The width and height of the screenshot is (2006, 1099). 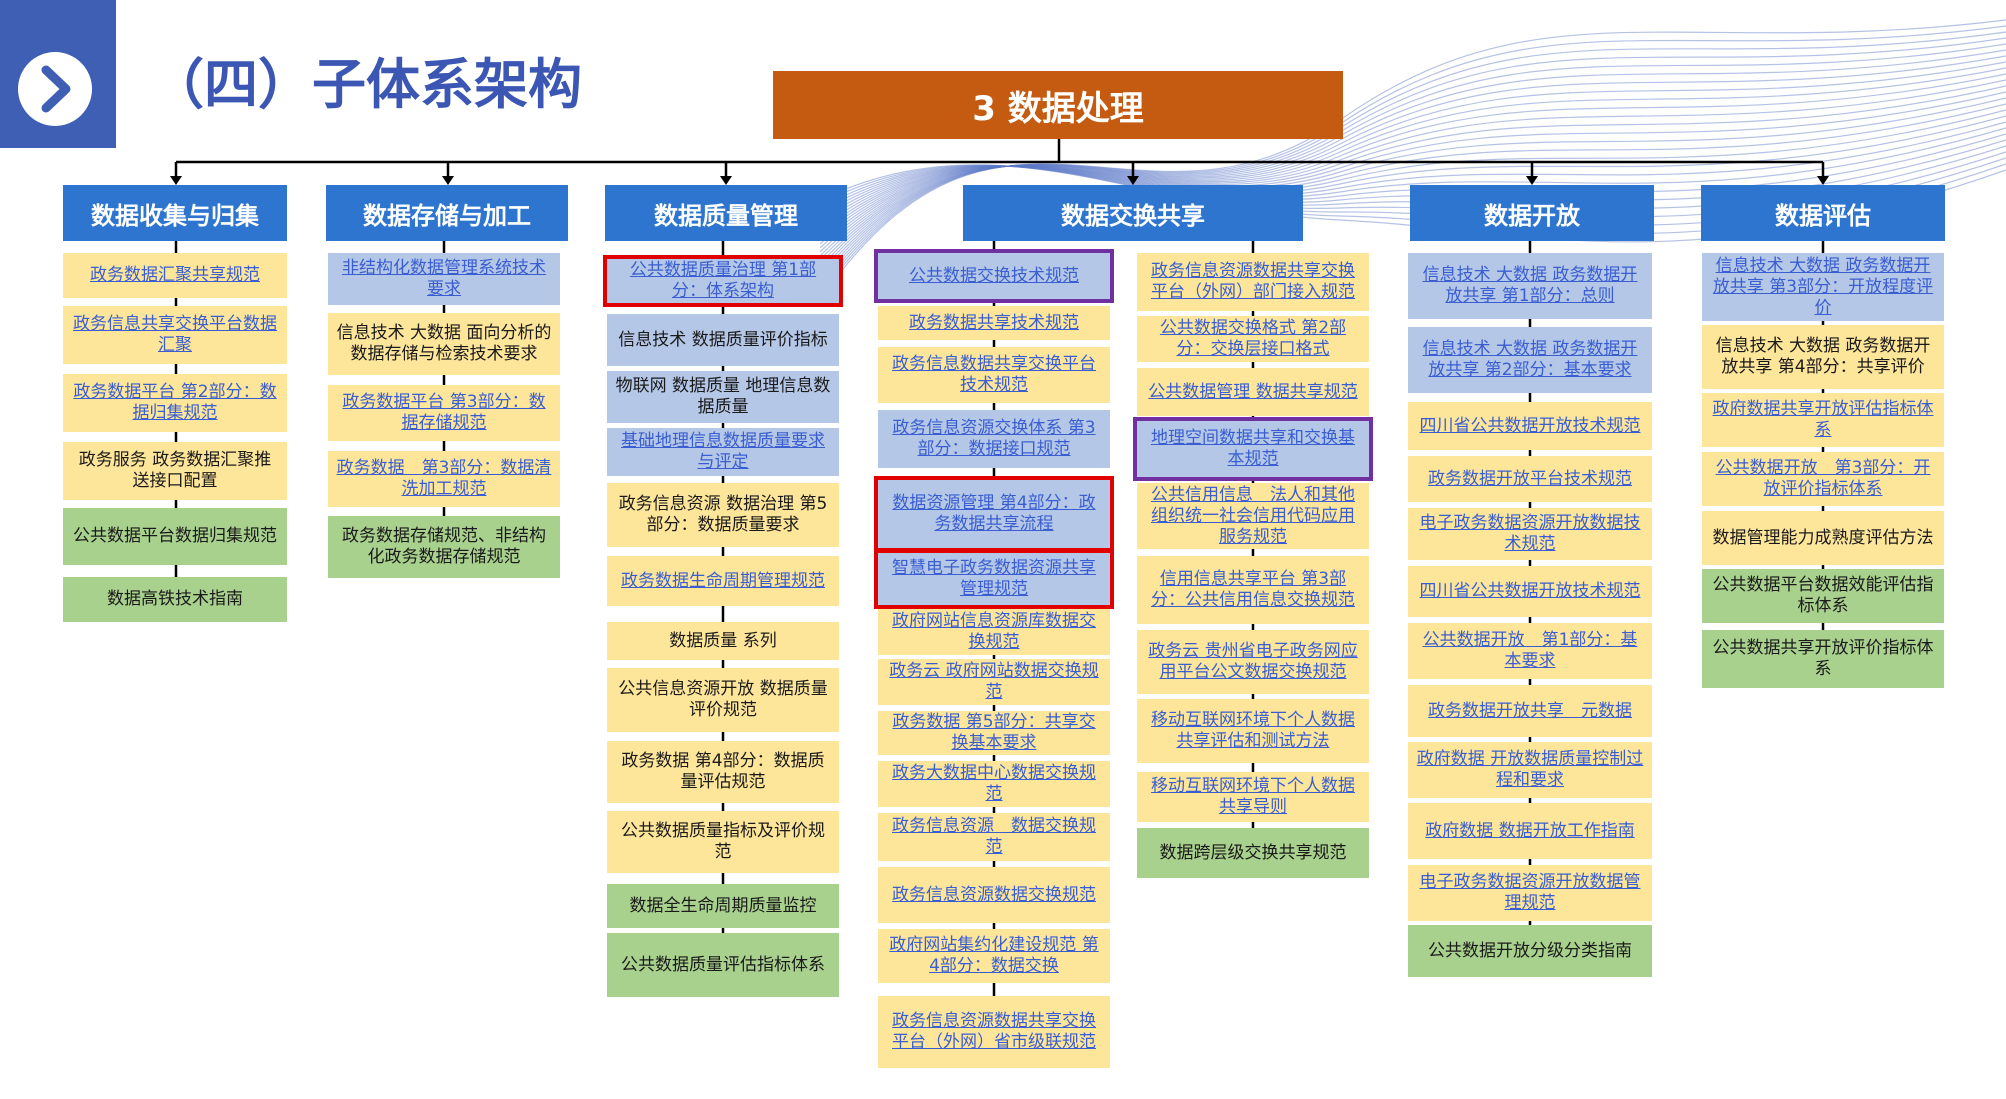 What do you see at coordinates (723, 397) in the screenshot?
I see `standard-item: 物联网 数据质量 地理信息数据质量` at bounding box center [723, 397].